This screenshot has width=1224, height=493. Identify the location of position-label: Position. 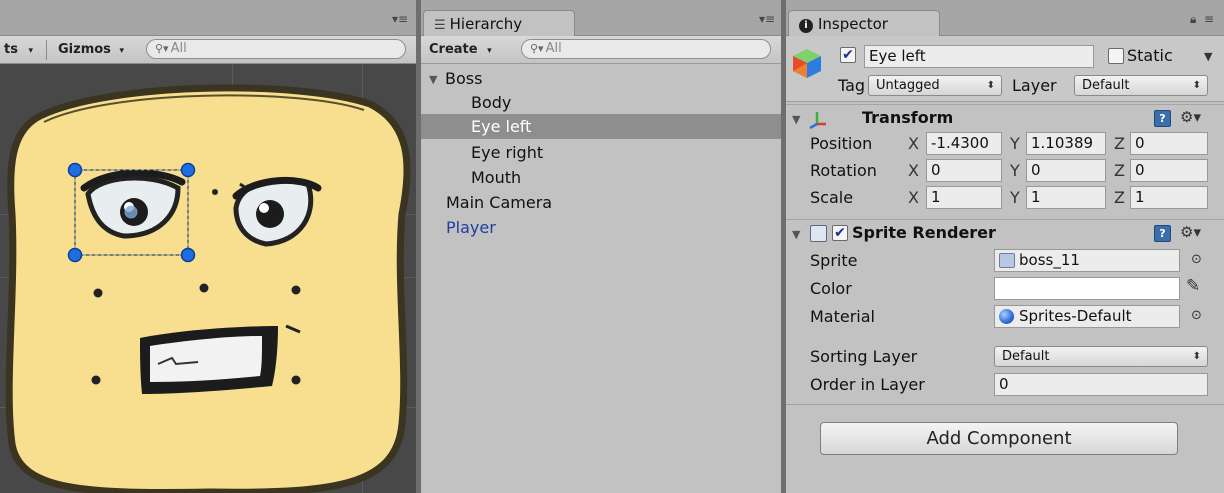
(841, 143).